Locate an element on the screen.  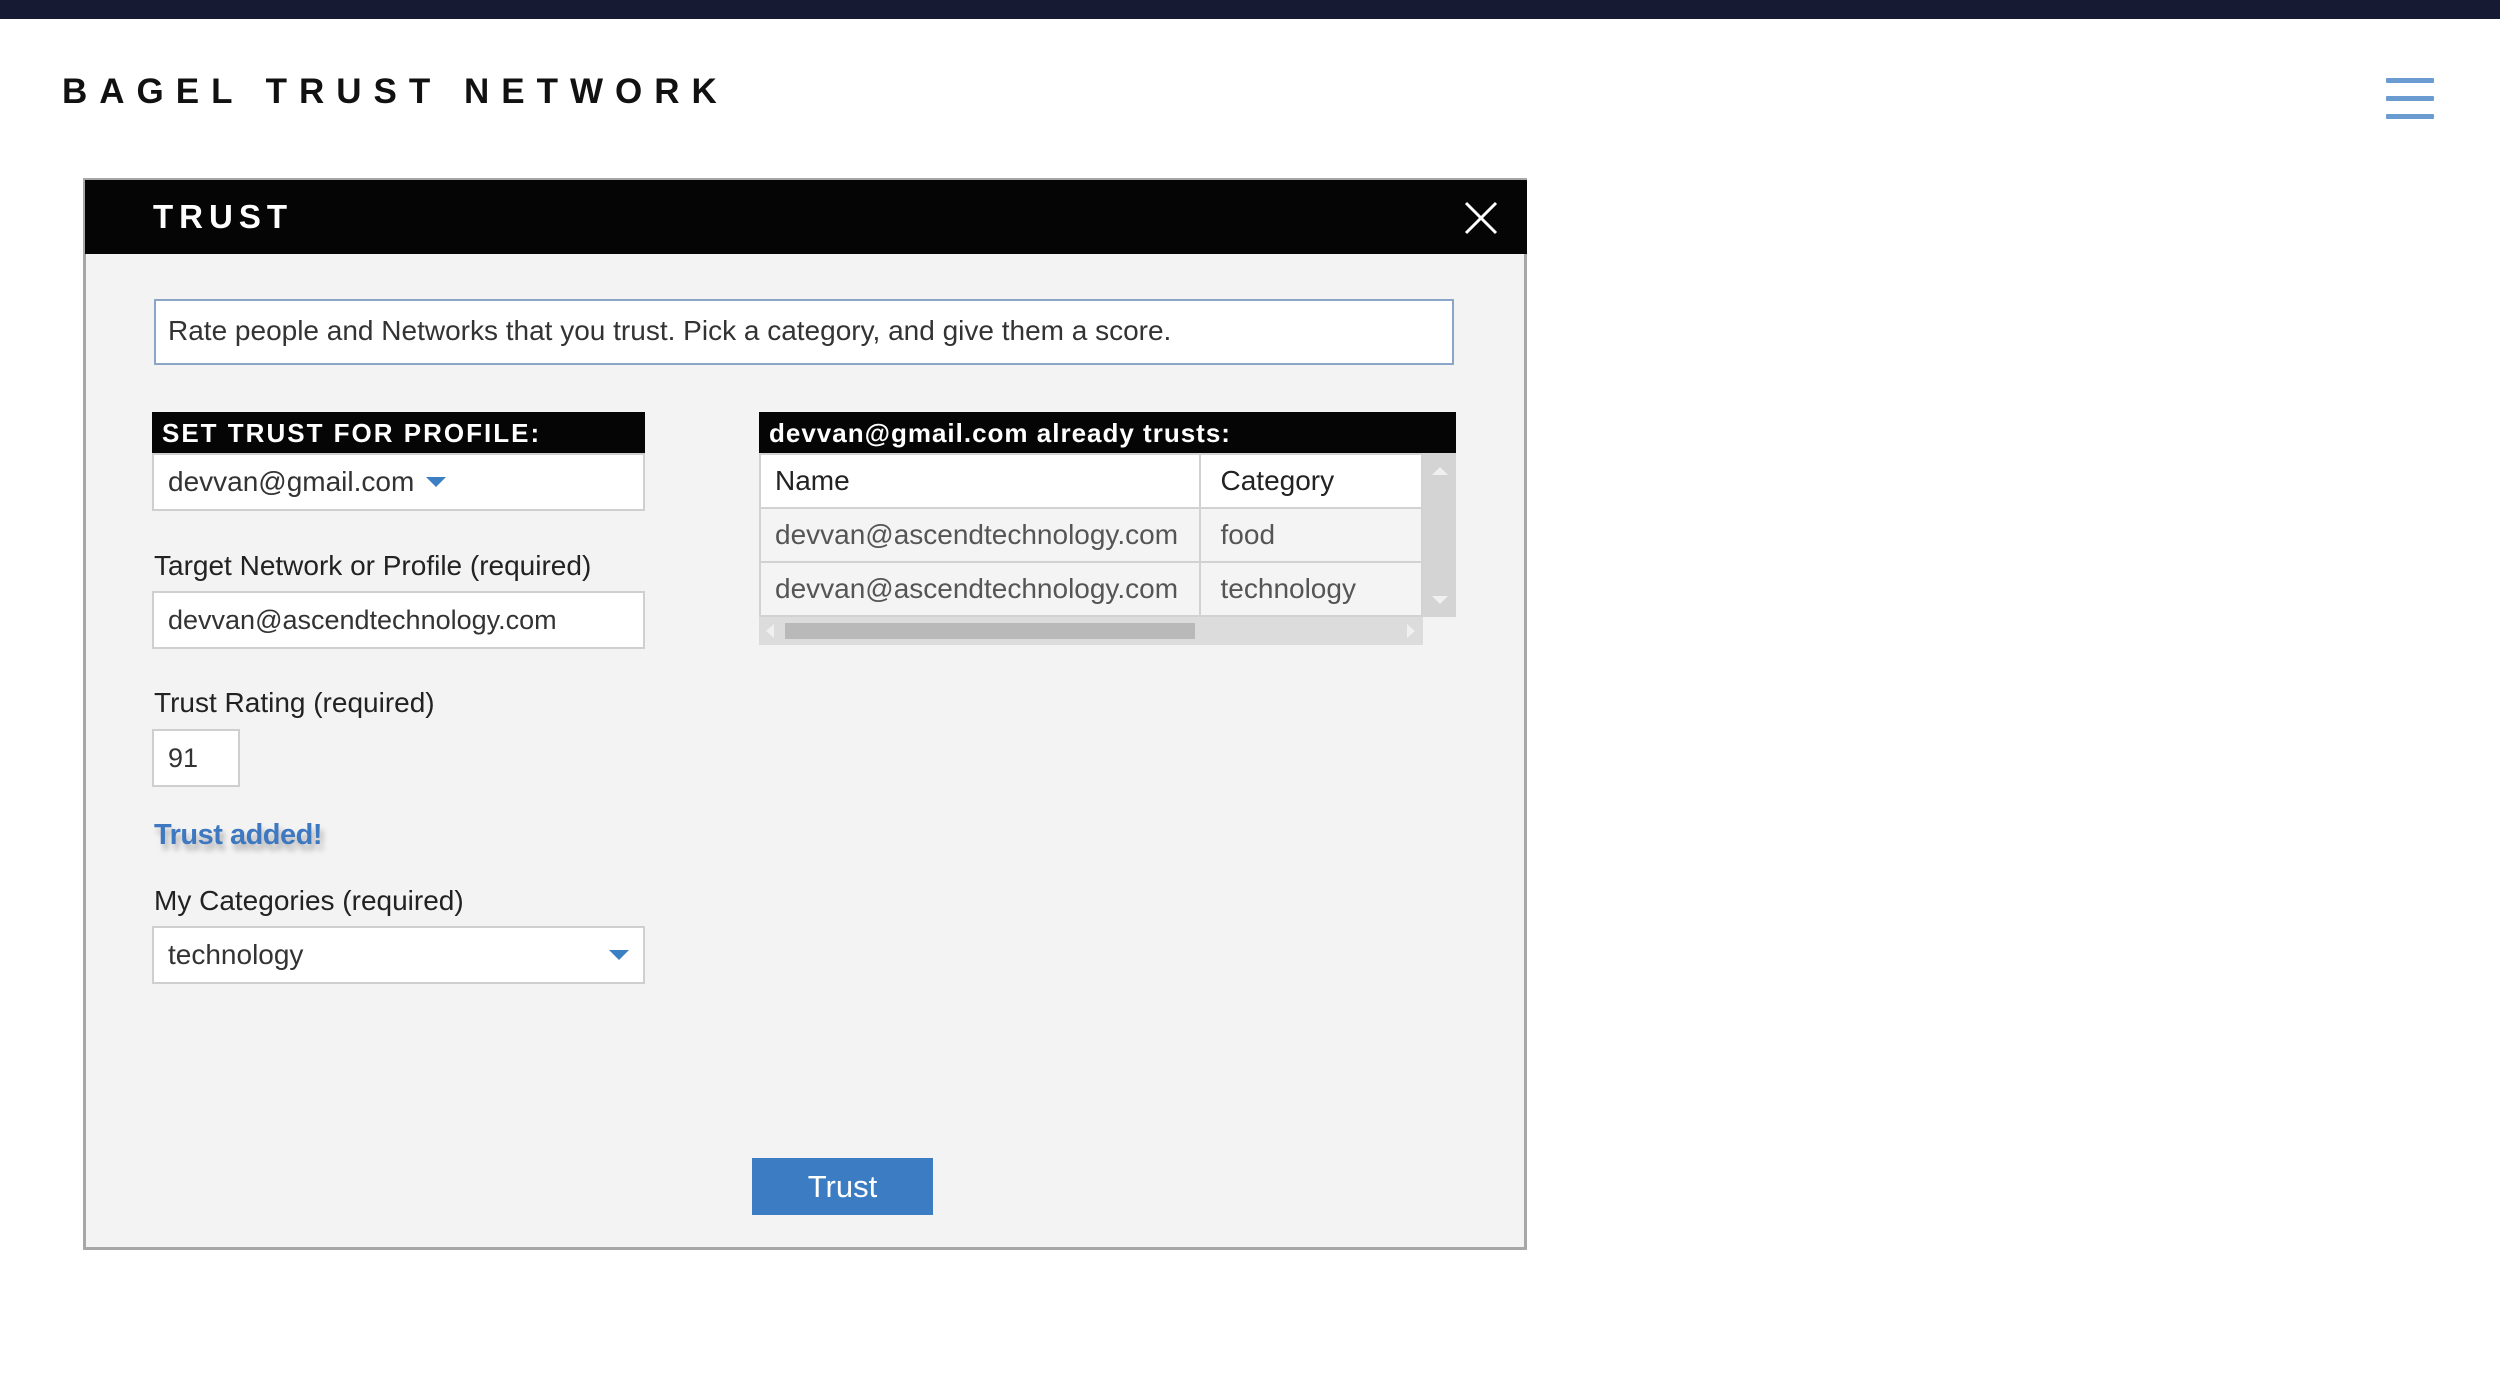
cell-category: technology is located at coordinates (1311, 589).